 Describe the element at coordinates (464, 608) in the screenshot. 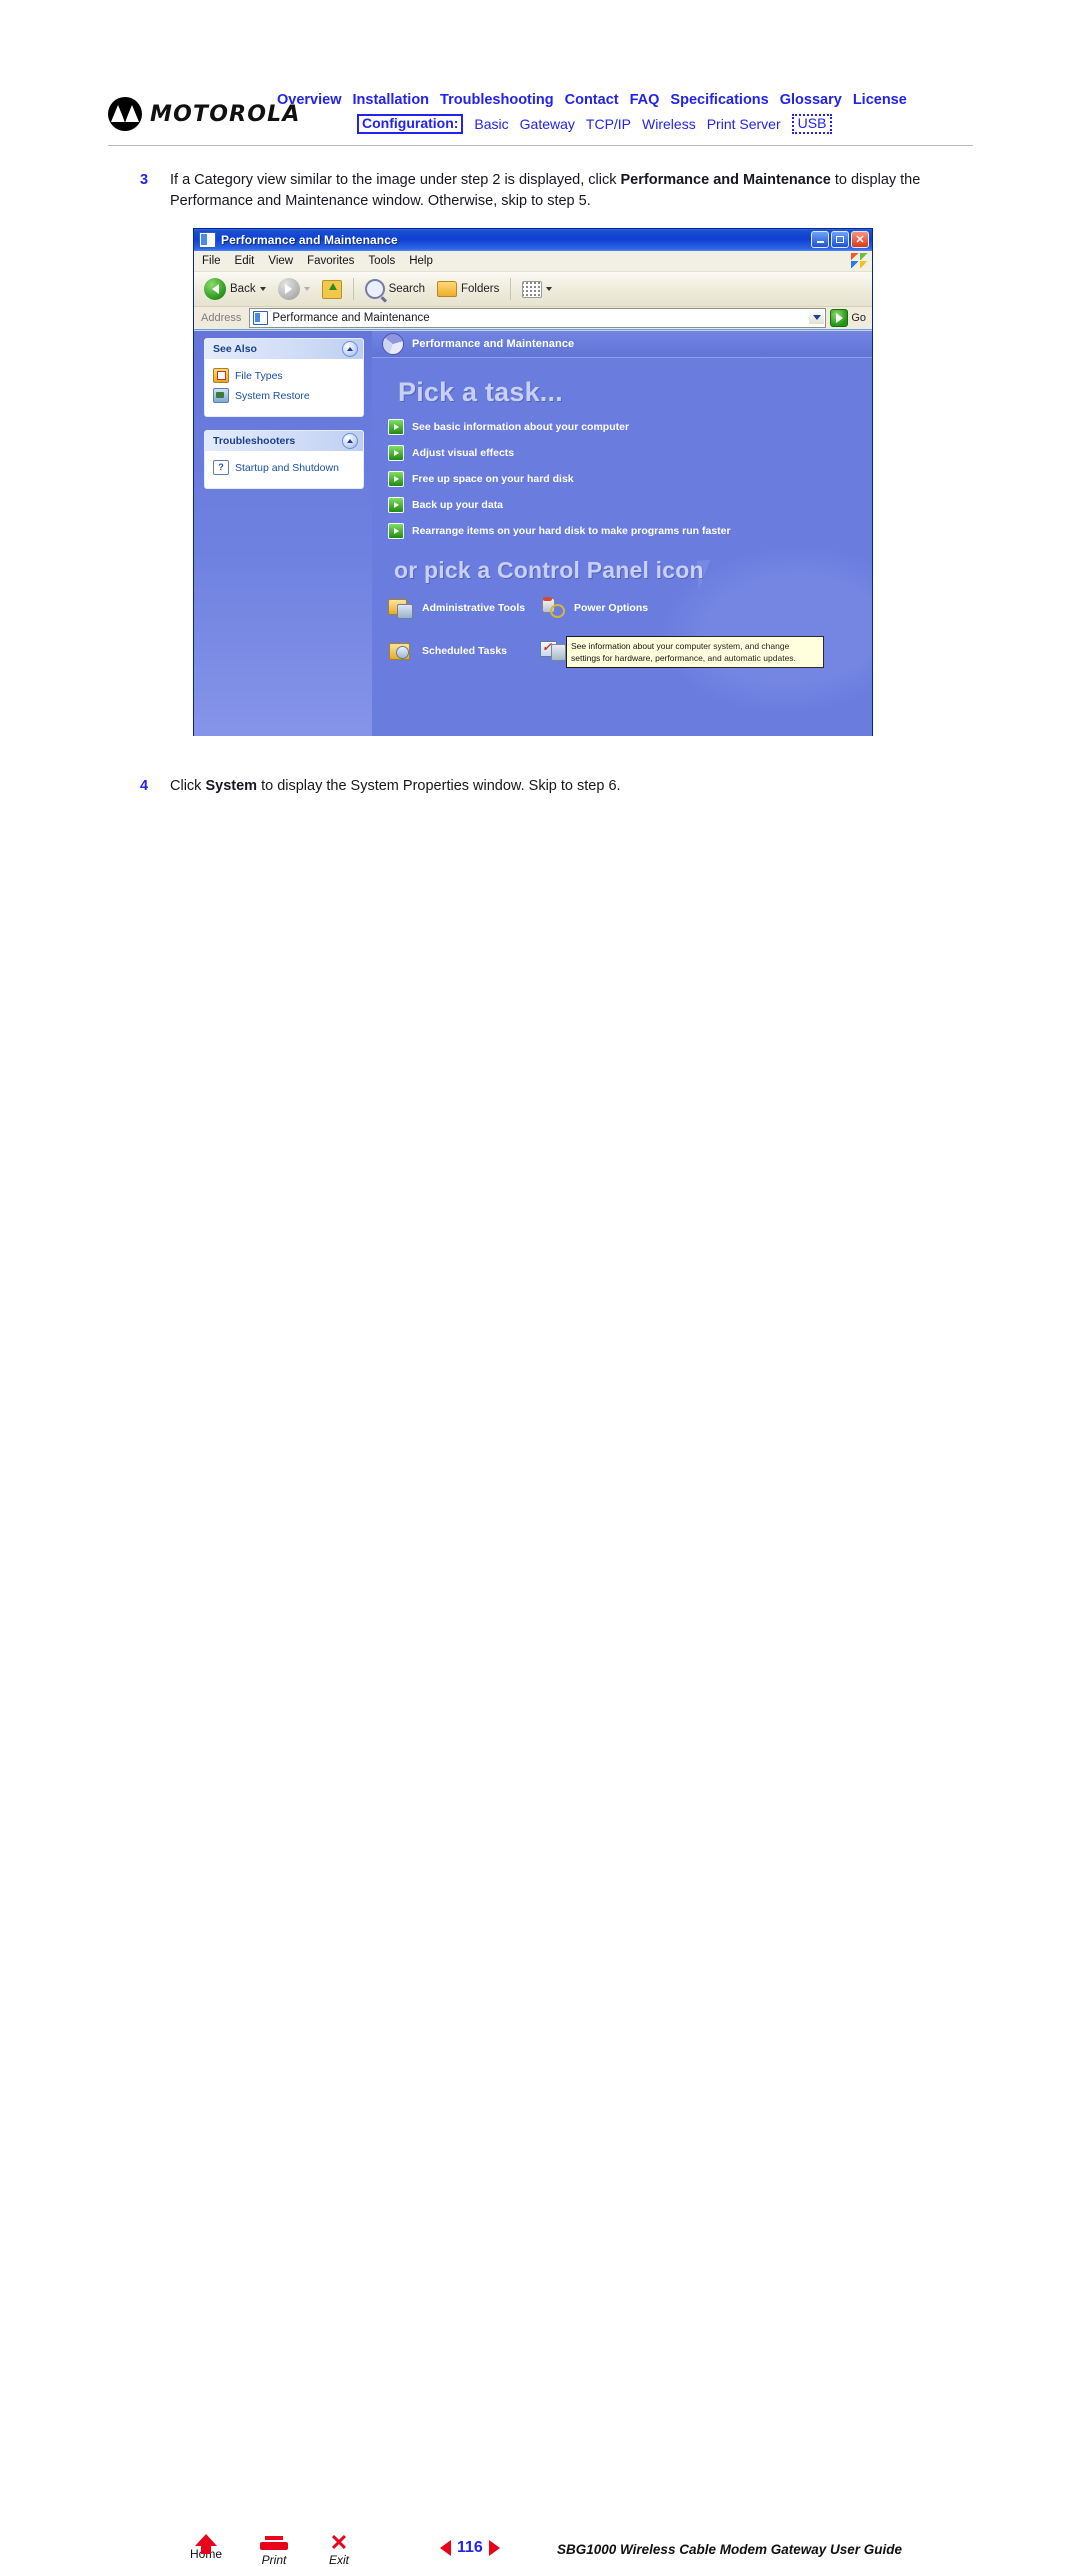

I see `control-panel-item-administrative-tools: Administrative Tools` at that location.